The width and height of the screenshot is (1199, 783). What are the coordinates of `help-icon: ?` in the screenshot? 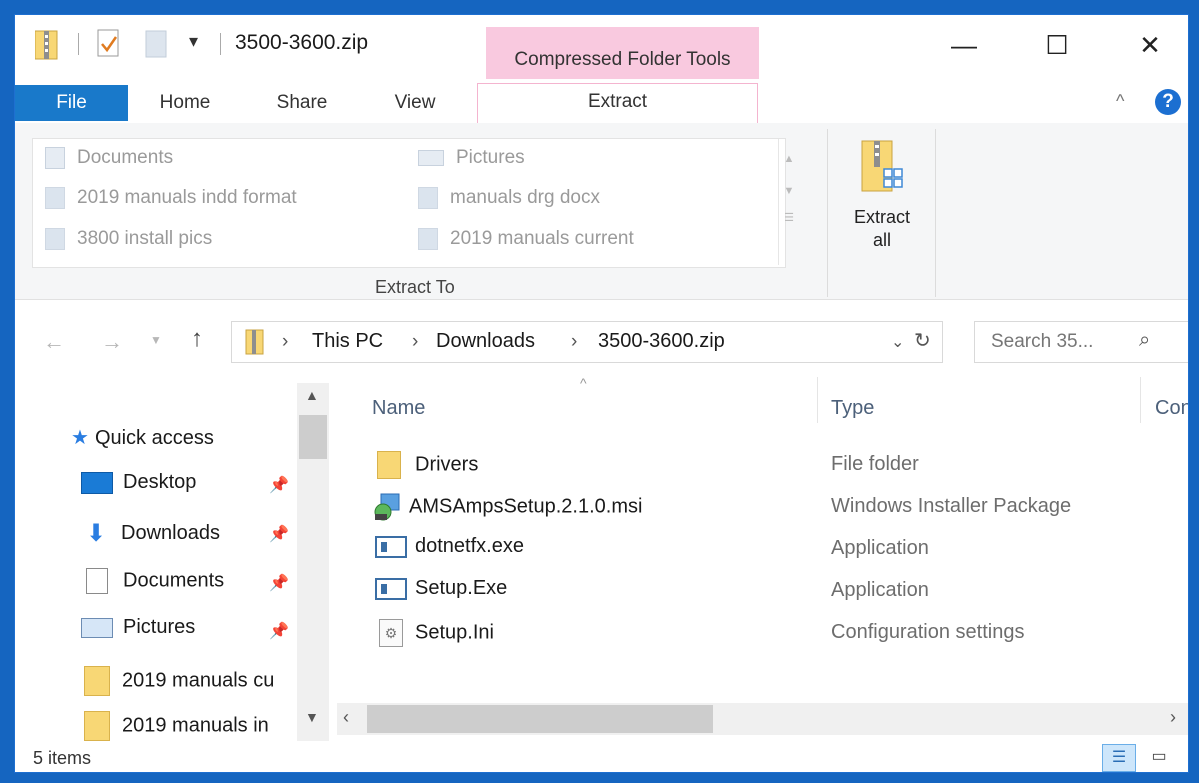 It's located at (1168, 102).